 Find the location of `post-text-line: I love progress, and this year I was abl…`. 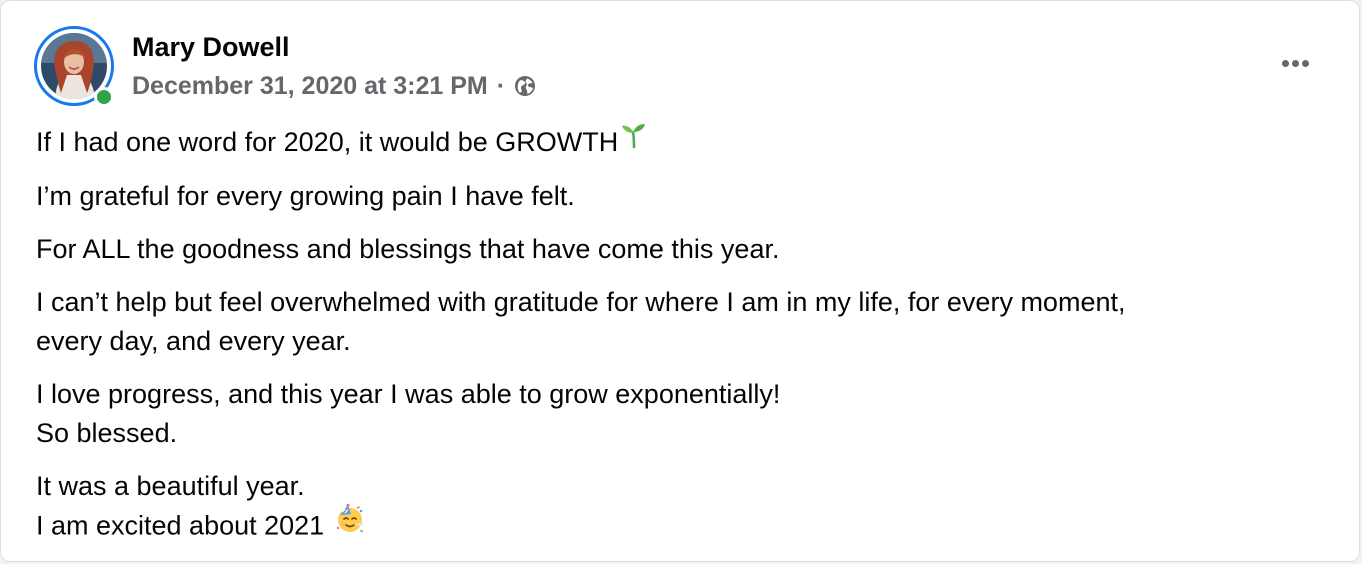

post-text-line: I love progress, and this year I was abl… is located at coordinates (408, 394).